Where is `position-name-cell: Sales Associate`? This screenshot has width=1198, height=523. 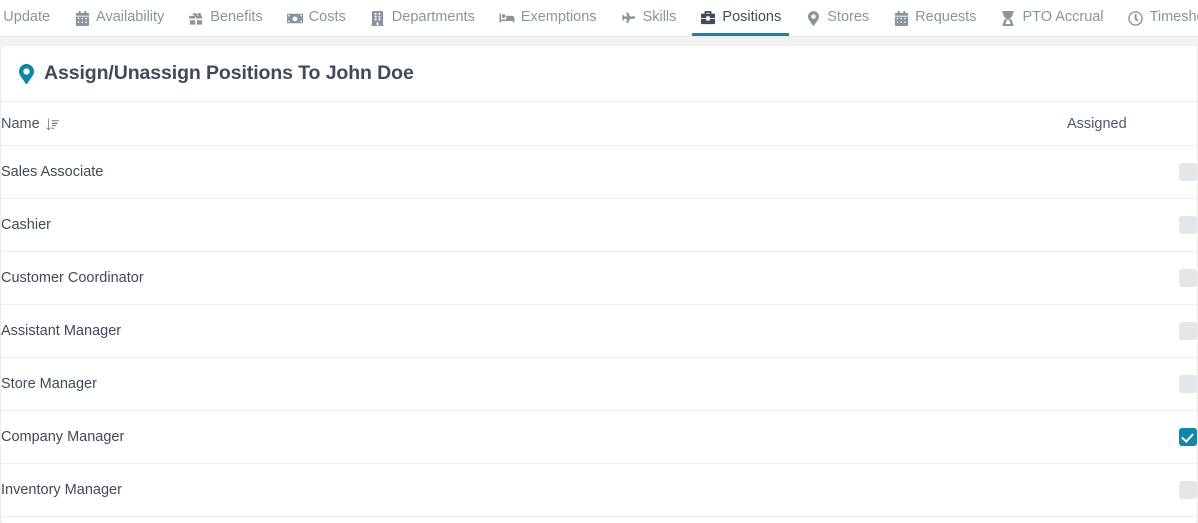
position-name-cell: Sales Associate is located at coordinates (534, 172).